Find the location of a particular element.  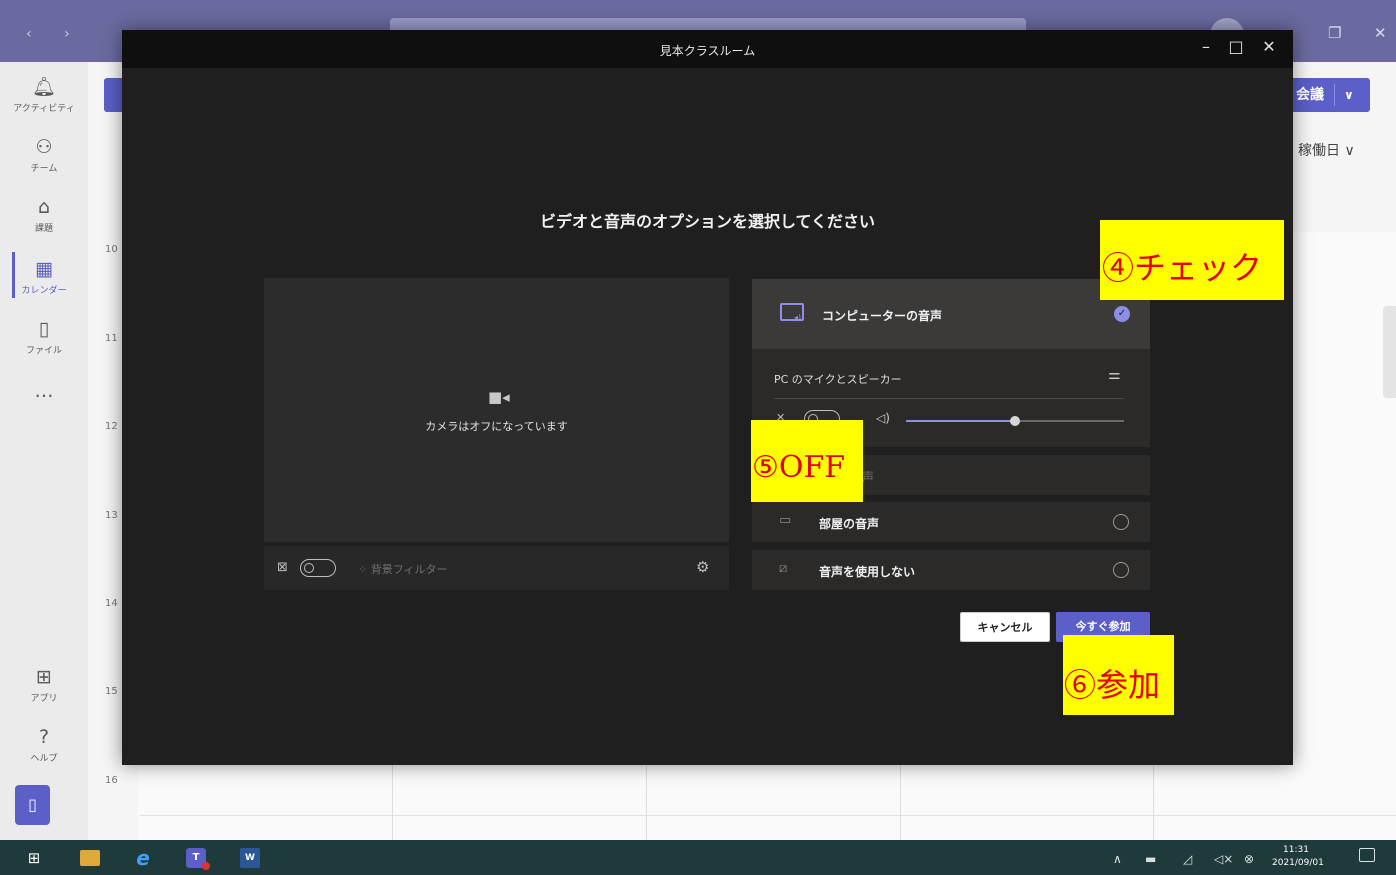

option-label: コンピューターの音声 is located at coordinates (882, 316).